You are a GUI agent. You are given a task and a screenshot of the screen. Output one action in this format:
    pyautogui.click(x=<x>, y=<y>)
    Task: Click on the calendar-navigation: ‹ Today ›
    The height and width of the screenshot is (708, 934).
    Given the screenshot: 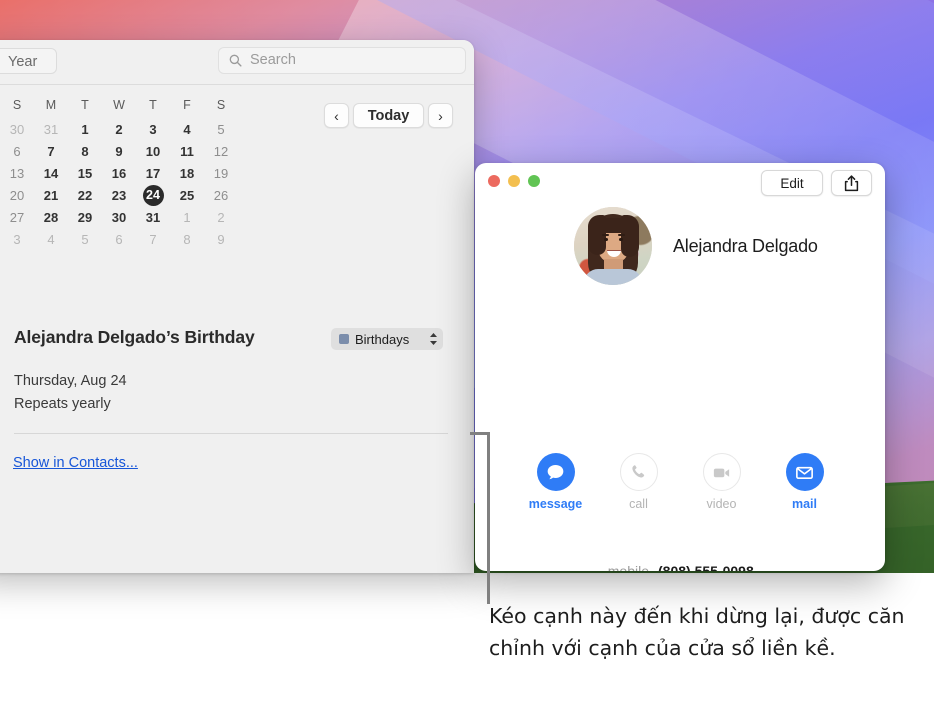 What is the action you would take?
    pyautogui.click(x=388, y=115)
    